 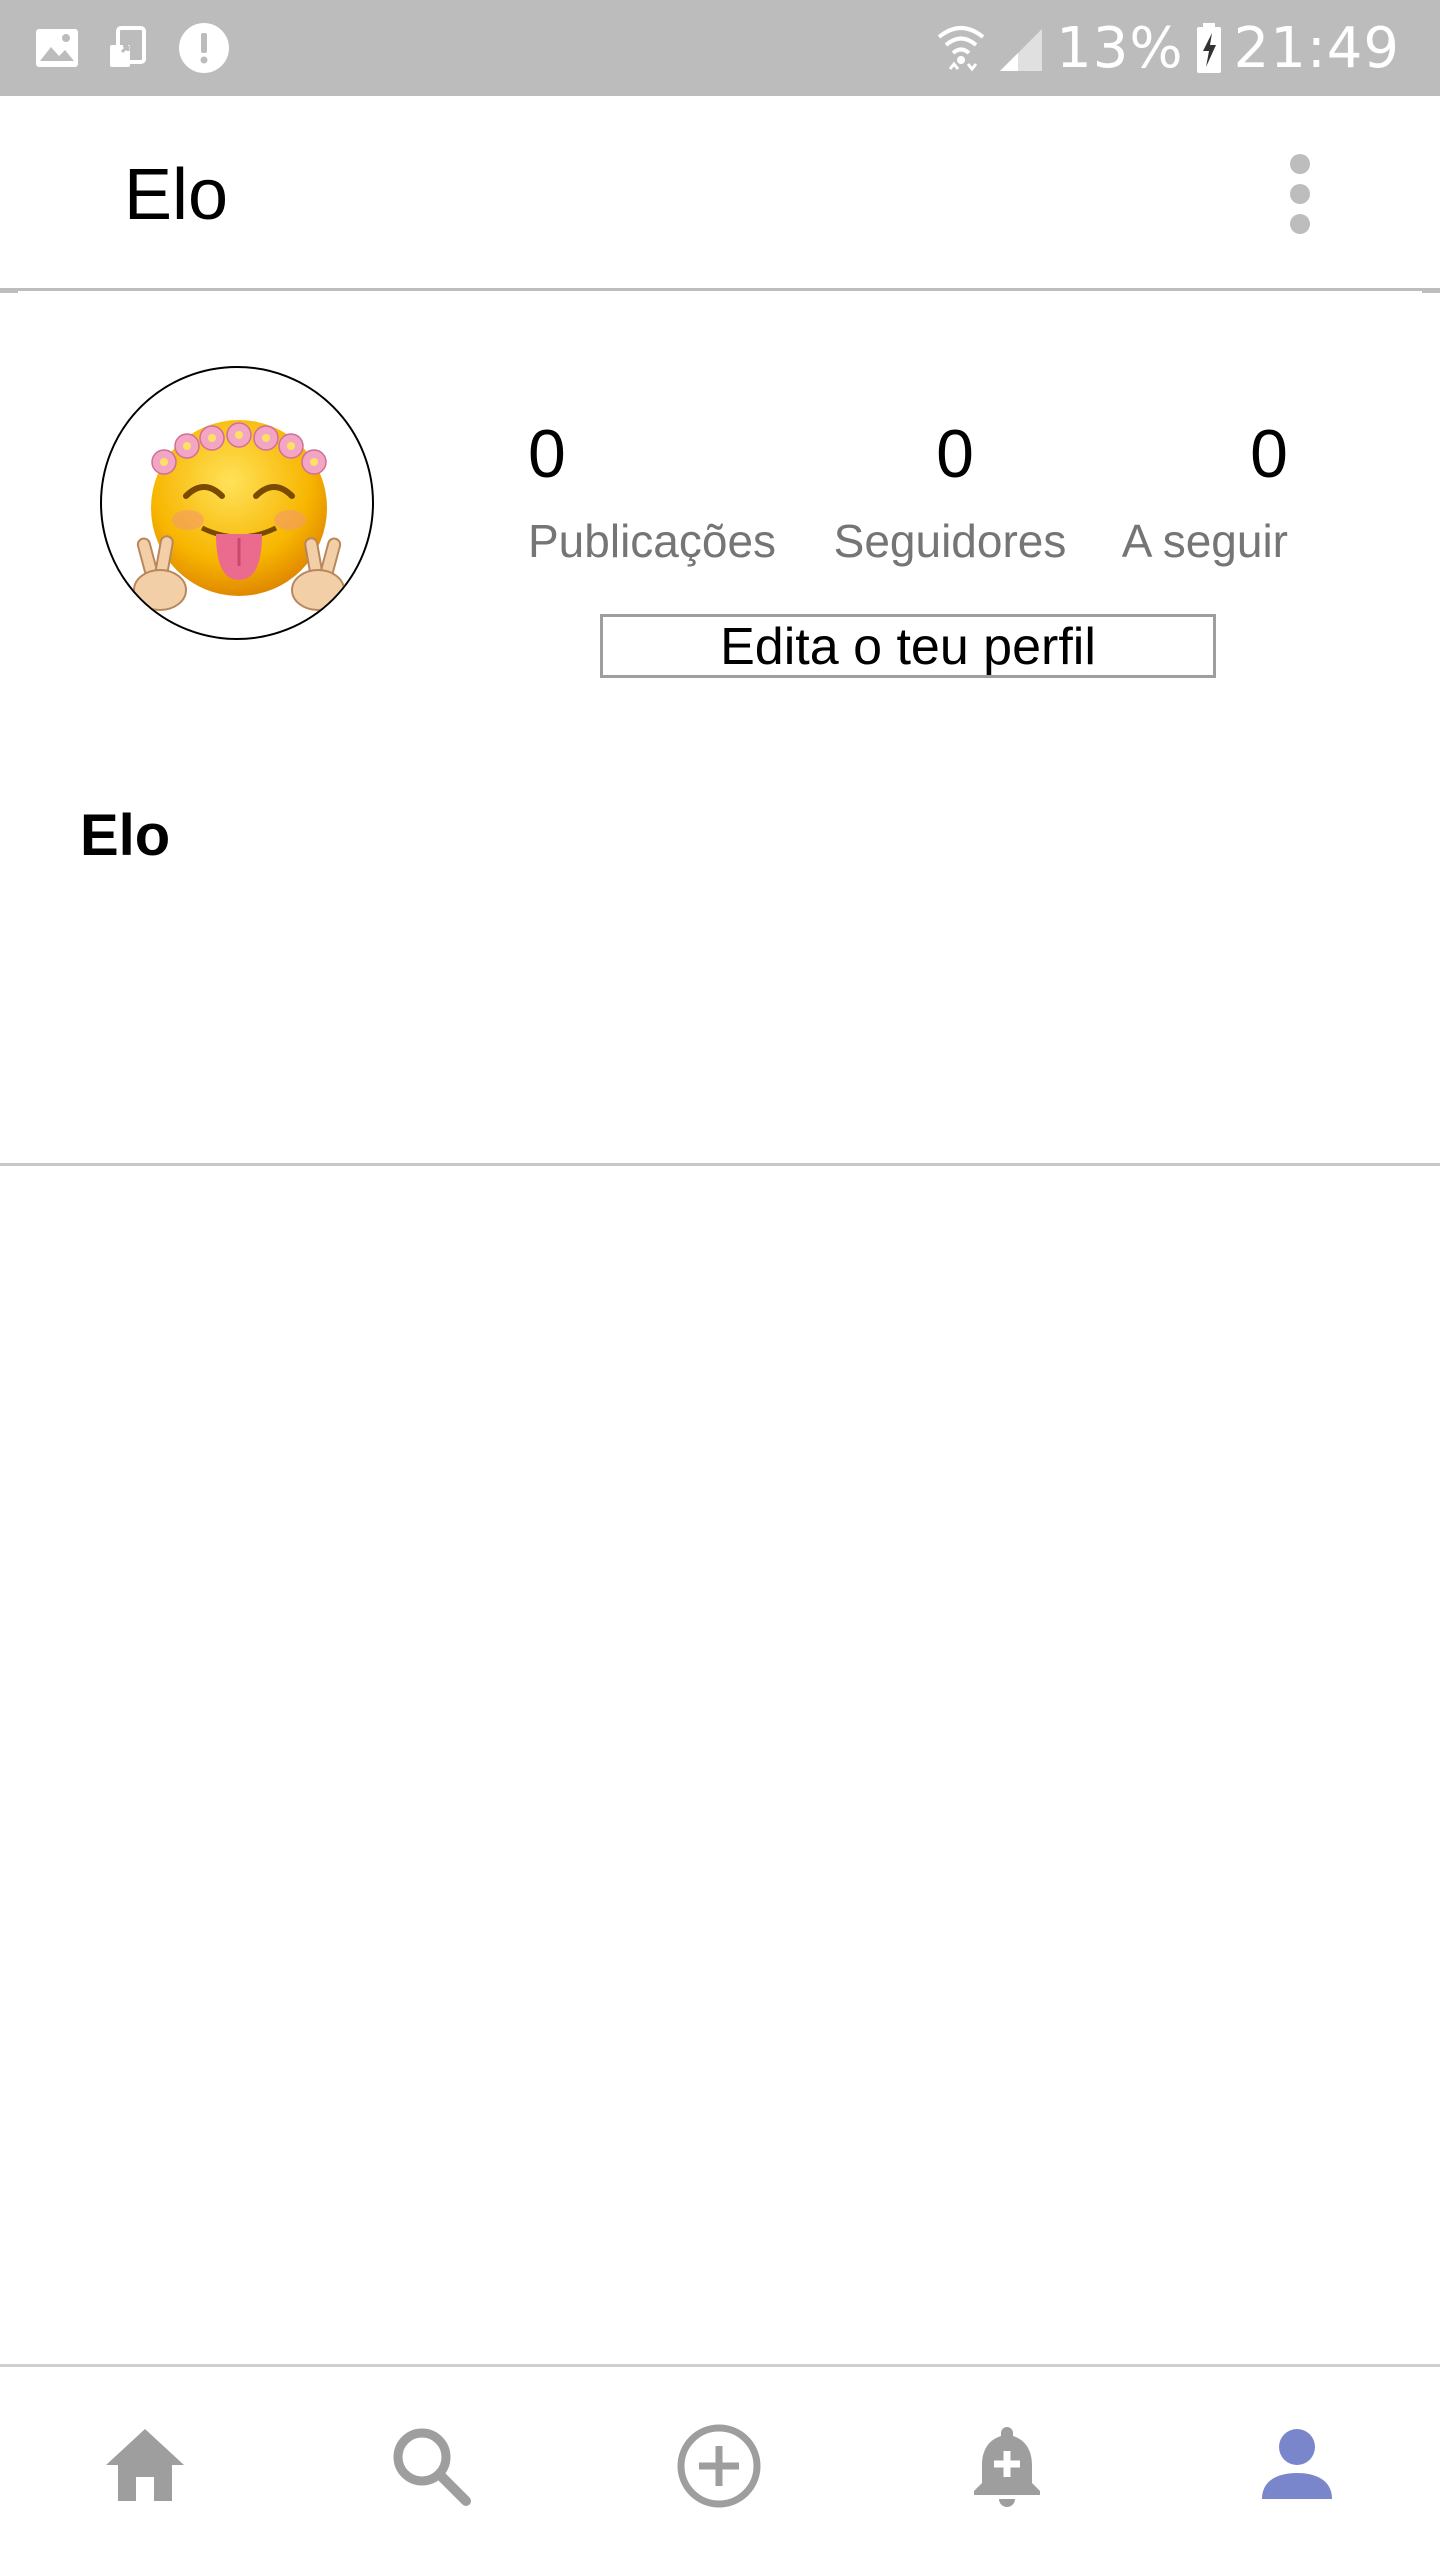 I want to click on stat-followers: 0 Seguidores, so click(x=950, y=494).